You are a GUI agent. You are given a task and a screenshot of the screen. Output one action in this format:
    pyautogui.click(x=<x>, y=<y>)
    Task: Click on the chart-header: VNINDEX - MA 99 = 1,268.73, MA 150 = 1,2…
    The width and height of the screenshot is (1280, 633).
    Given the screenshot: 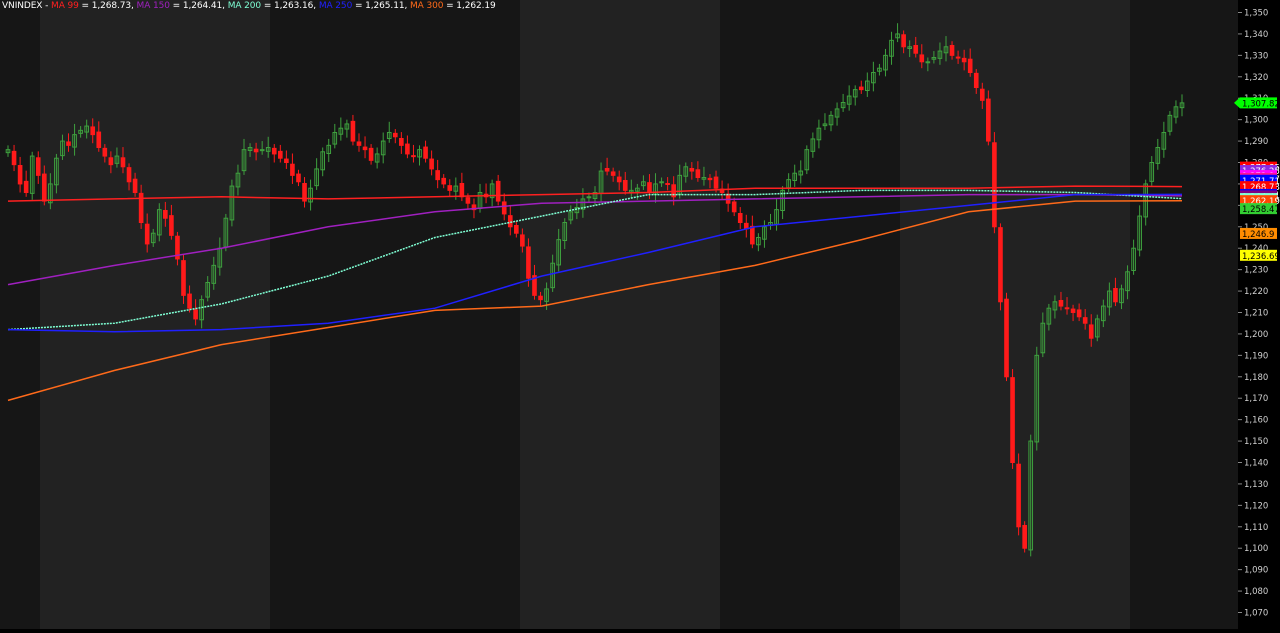 What is the action you would take?
    pyautogui.click(x=249, y=7)
    